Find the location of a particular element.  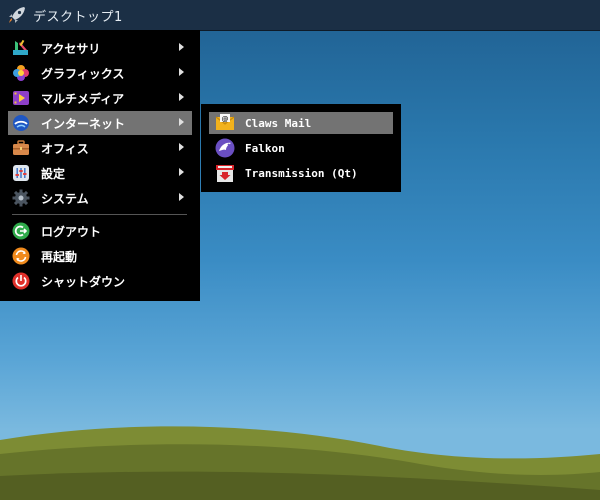

multimedia-icon is located at coordinates (21, 98).